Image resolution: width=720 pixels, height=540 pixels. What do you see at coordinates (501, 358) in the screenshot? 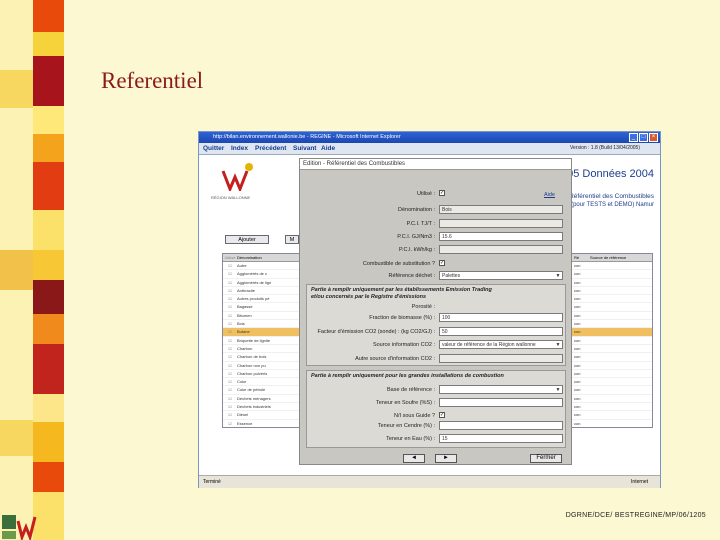
I see `facteur-oxydation-field` at bounding box center [501, 358].